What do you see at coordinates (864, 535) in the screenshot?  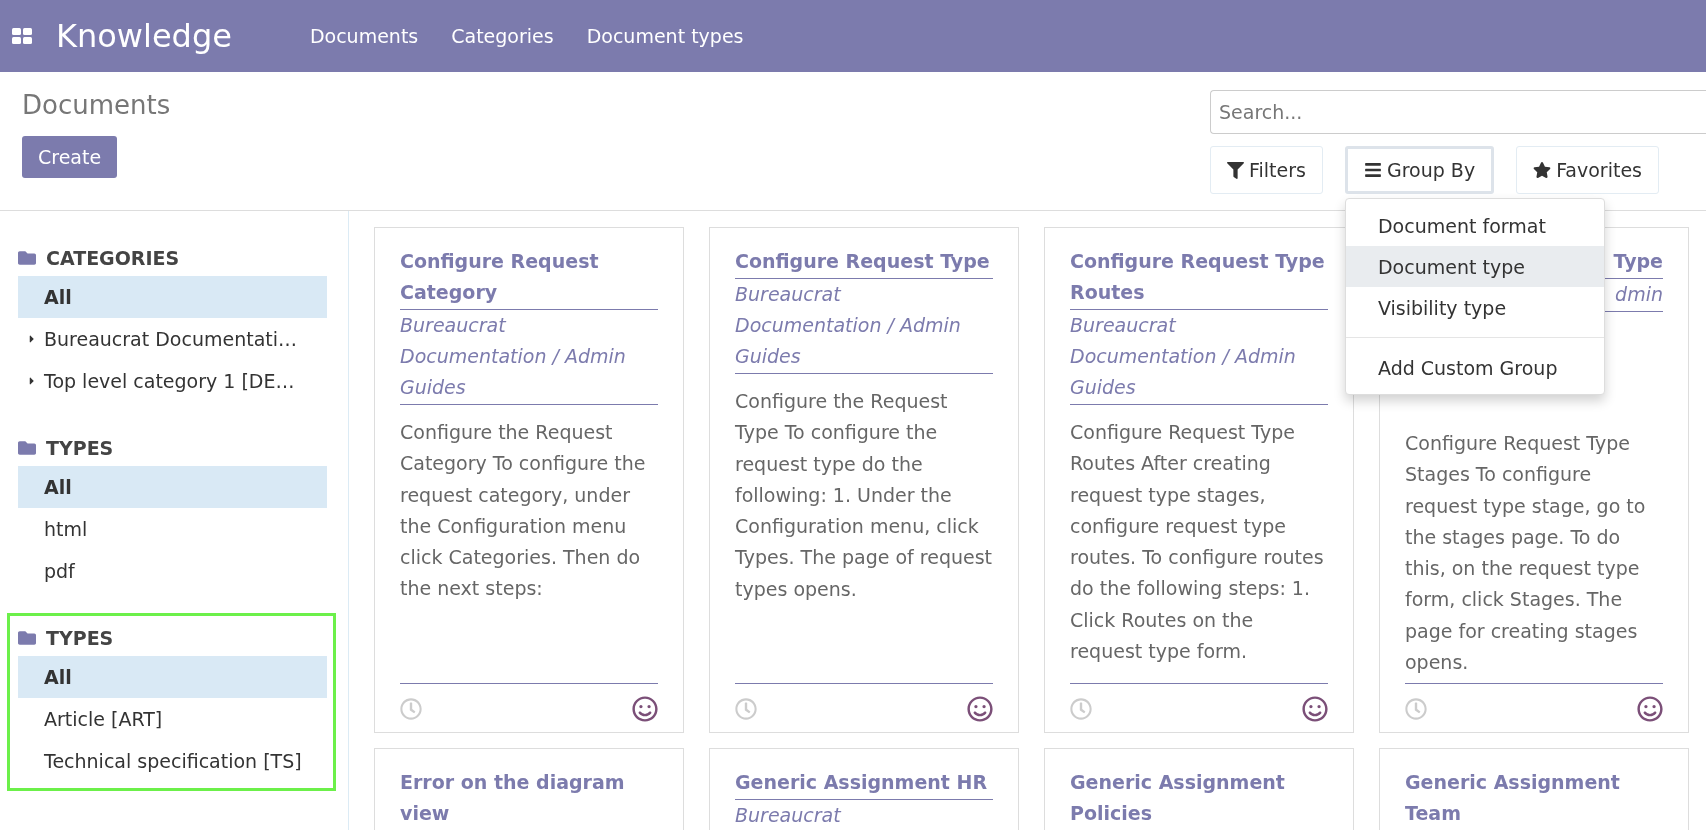 I see `card-description: Configure the Request Type To configure the request type do the following: 1. Under the Configuration menu, click Types. The page of request types opens.` at bounding box center [864, 535].